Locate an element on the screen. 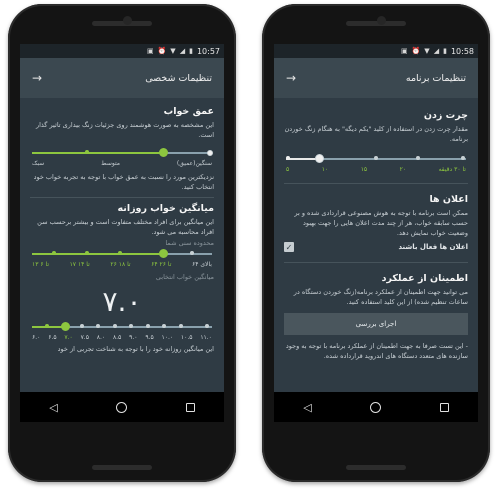 This screenshot has height=490, width=500. snooze-slider is located at coordinates (376, 159).